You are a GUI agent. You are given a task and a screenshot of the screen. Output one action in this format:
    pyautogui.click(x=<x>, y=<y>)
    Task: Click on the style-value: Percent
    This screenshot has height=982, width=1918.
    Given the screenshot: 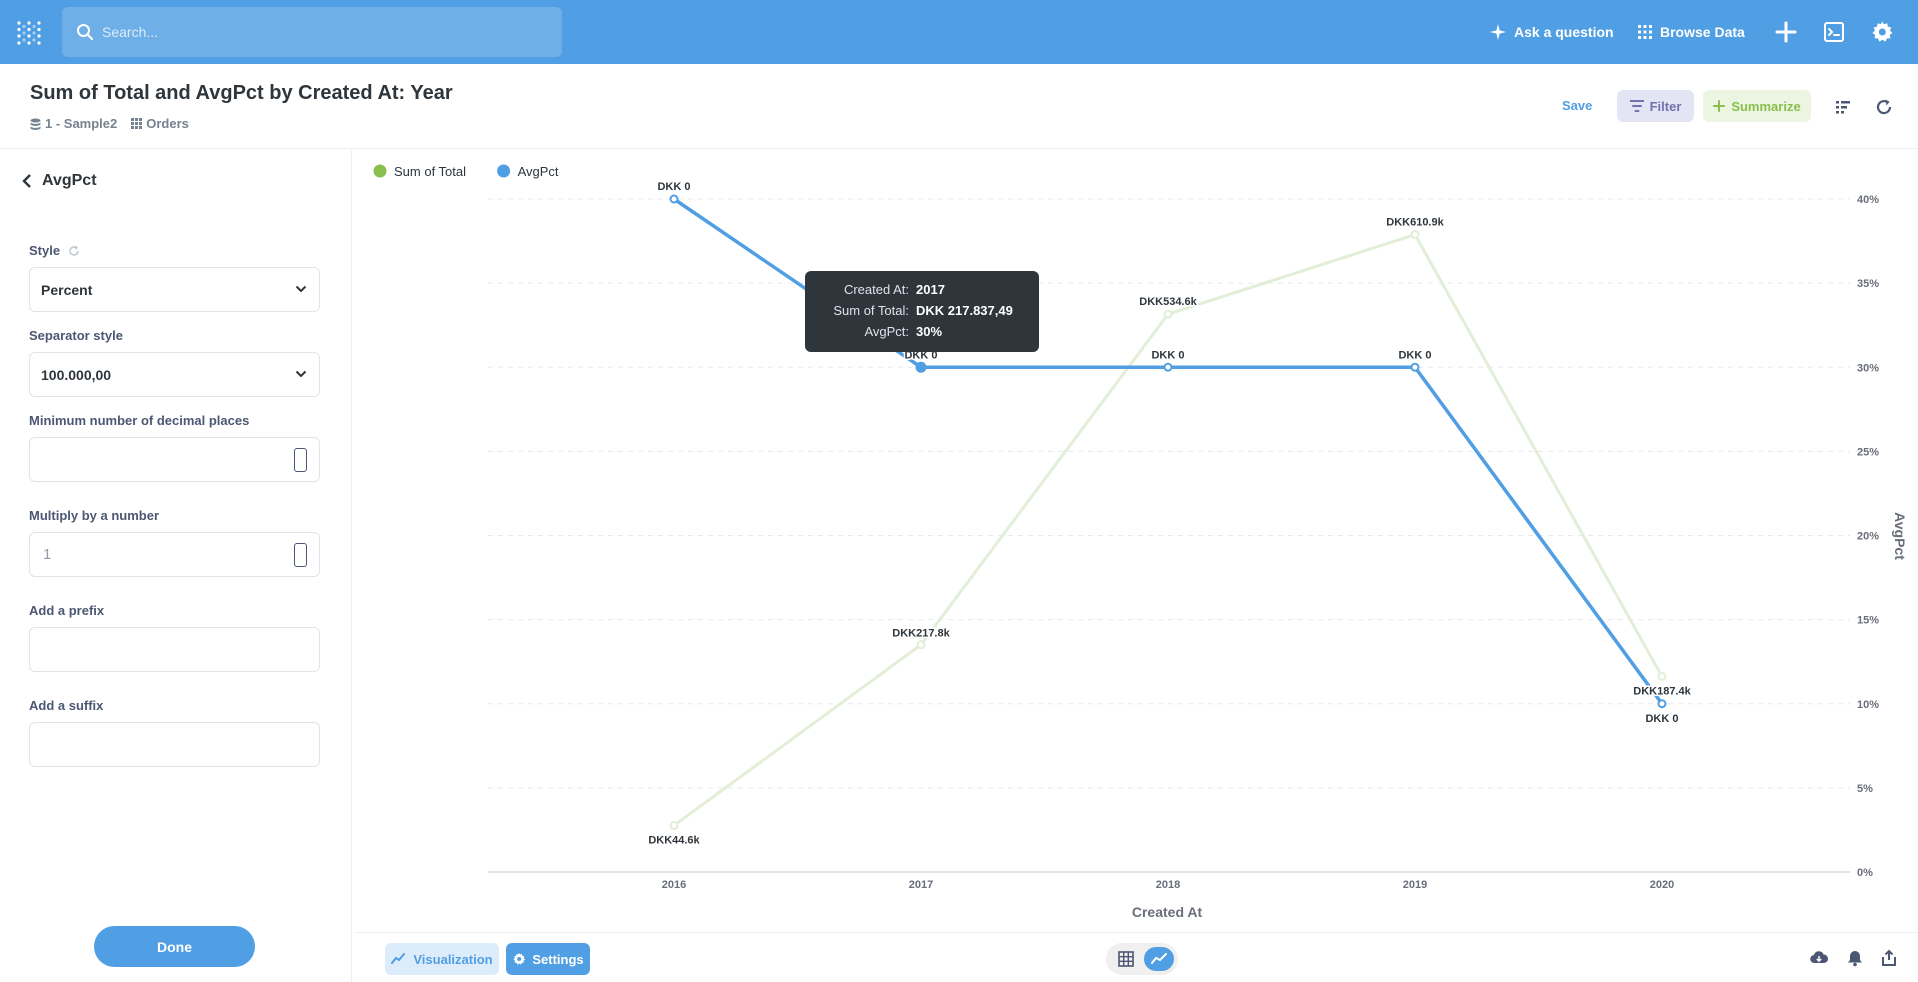 What is the action you would take?
    pyautogui.click(x=67, y=290)
    